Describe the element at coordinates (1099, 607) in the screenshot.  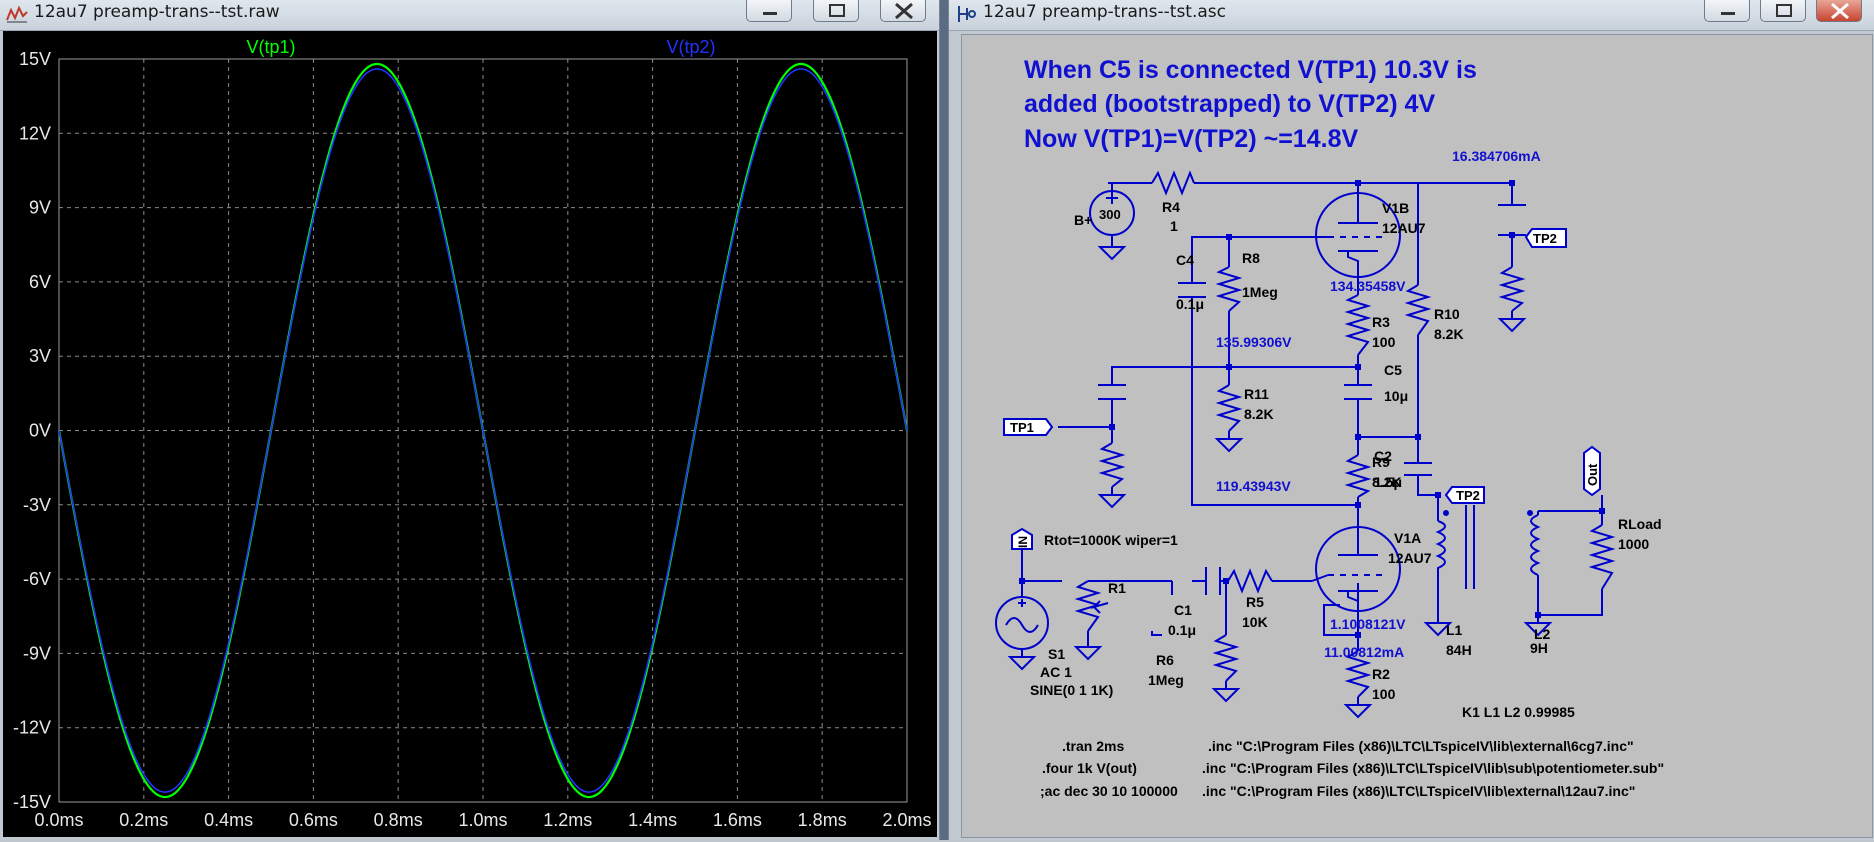
I see `potentiometer-wiper` at that location.